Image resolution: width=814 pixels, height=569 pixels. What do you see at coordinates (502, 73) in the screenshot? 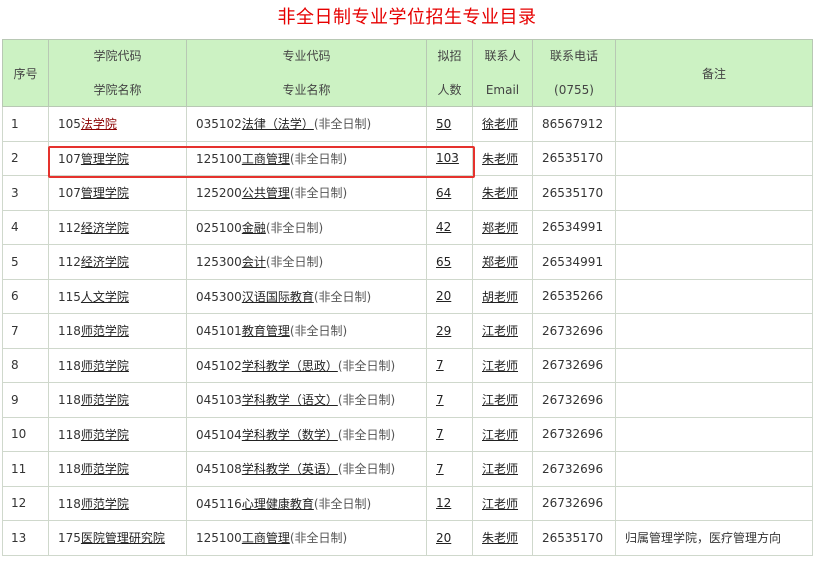
I see `header-contact: 联系人 Email` at bounding box center [502, 73].